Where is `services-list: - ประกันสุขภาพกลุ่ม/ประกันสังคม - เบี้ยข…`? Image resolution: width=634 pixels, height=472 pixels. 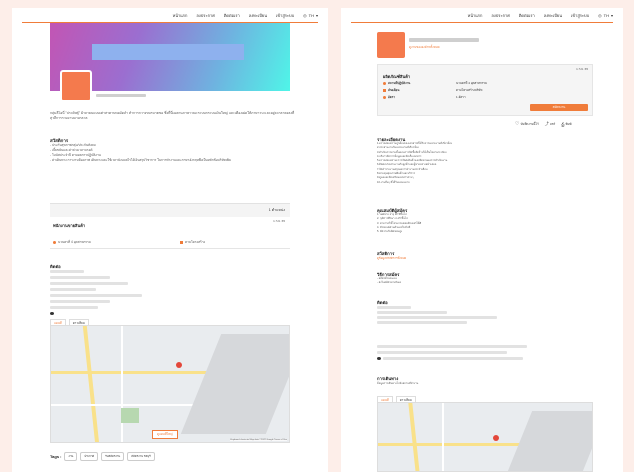
services-list: - ประกันสุขภาพกลุ่ม/ประกันสังคม - เบี้ยข… is located at coordinates (172, 153).